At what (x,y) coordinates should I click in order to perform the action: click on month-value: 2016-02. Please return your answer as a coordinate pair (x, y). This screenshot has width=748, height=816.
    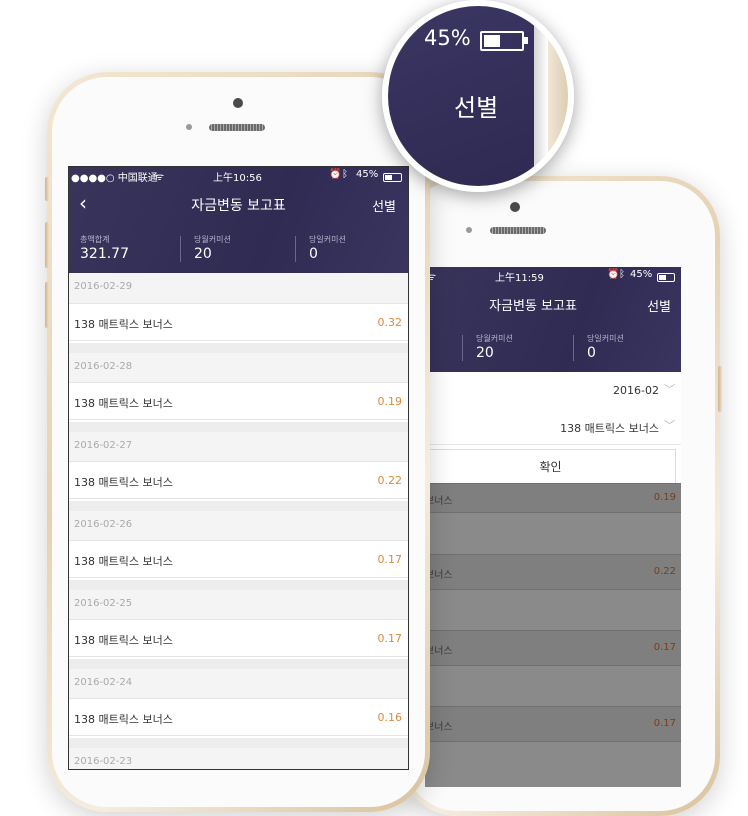
    Looking at the image, I should click on (636, 390).